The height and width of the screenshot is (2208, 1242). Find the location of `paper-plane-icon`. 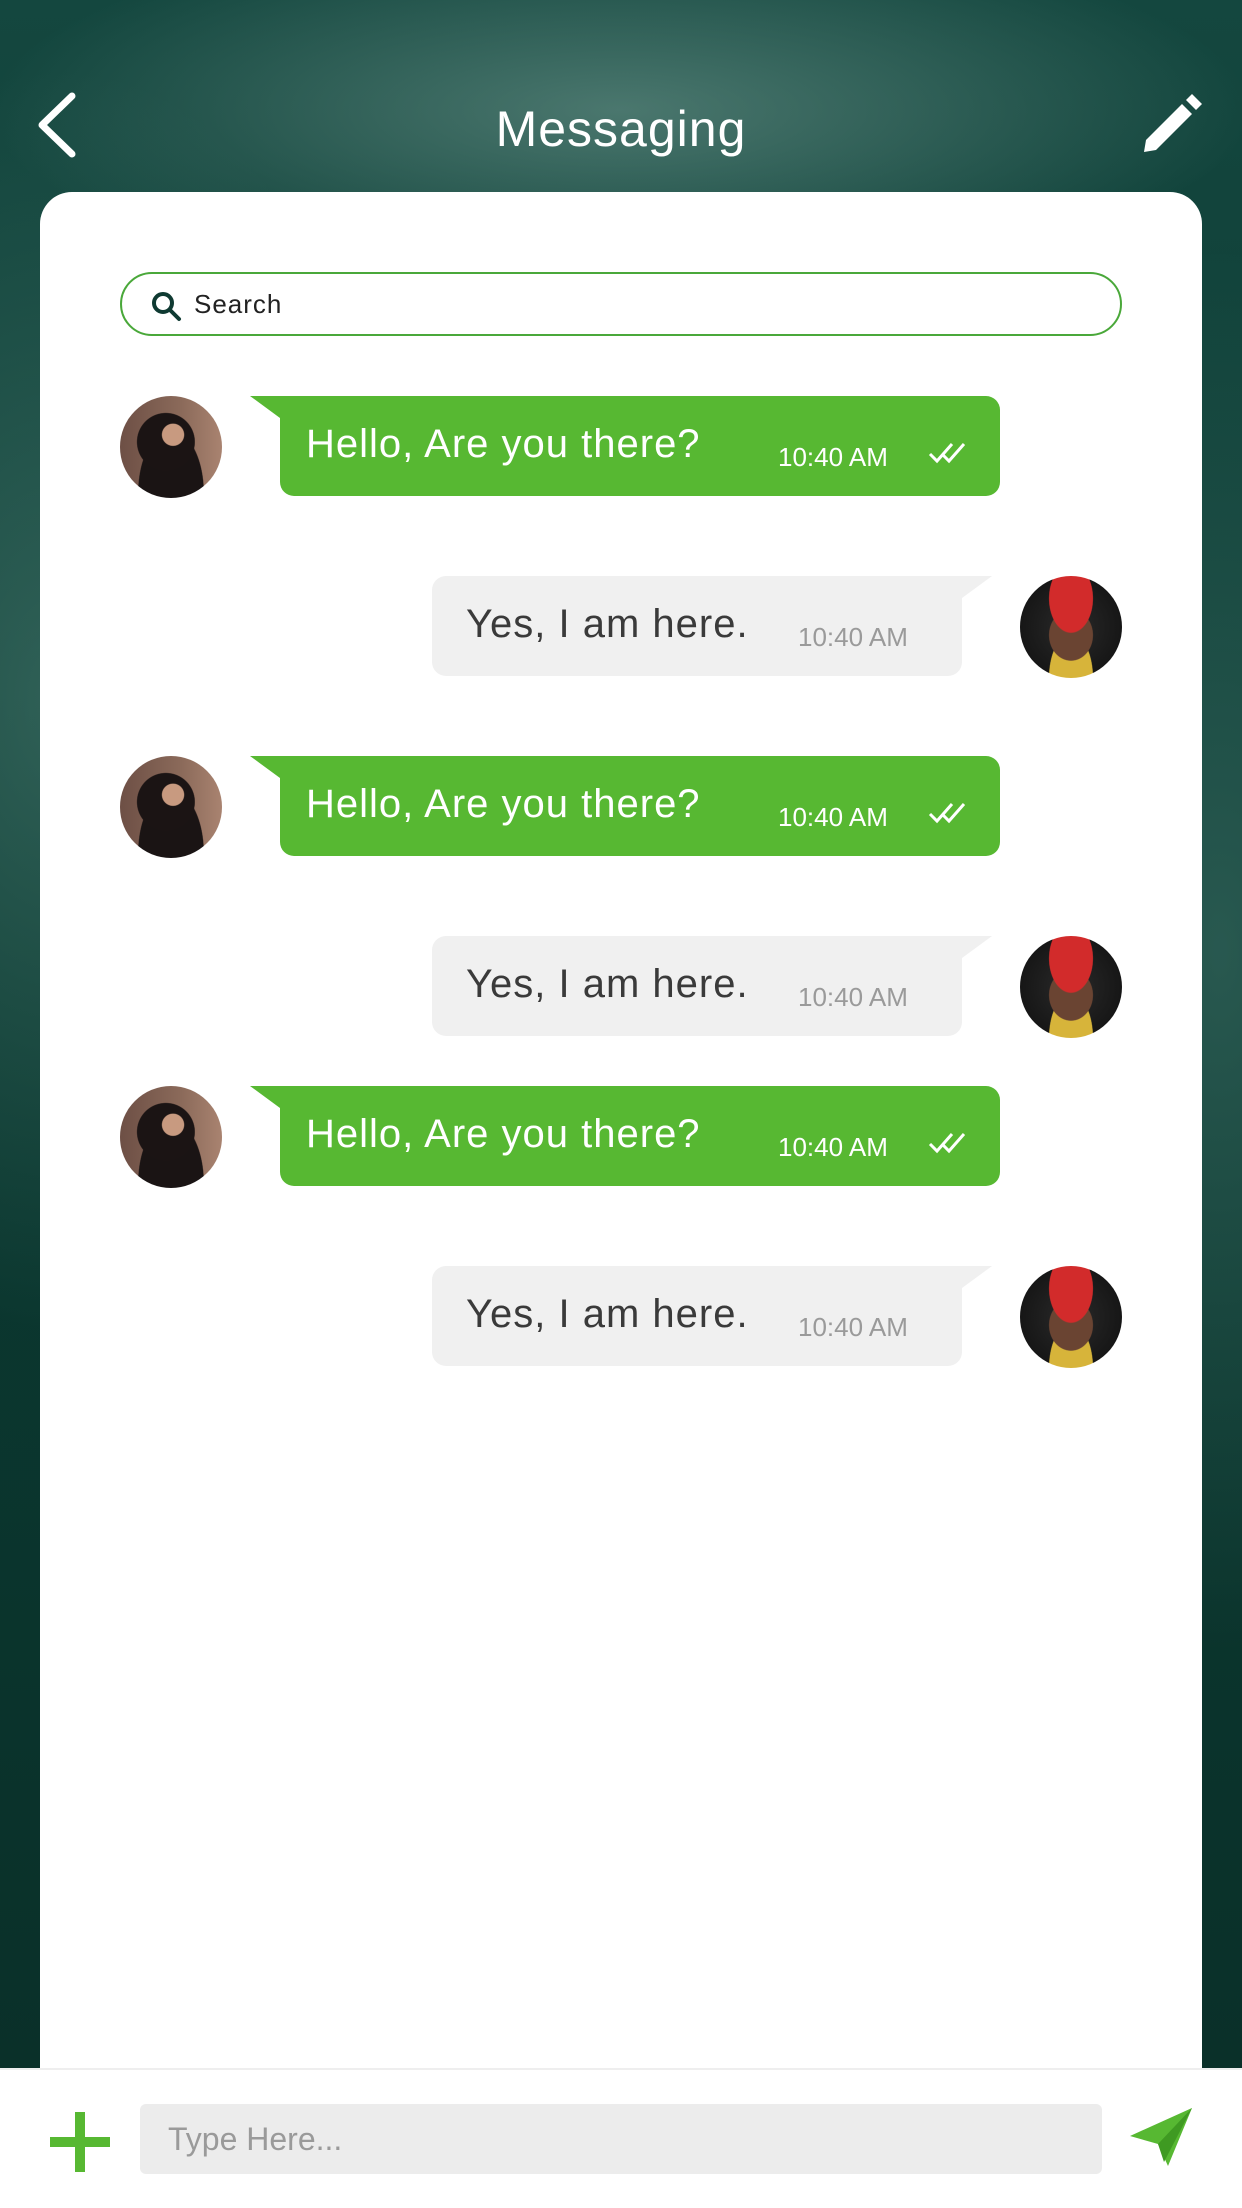

paper-plane-icon is located at coordinates (1161, 2137).